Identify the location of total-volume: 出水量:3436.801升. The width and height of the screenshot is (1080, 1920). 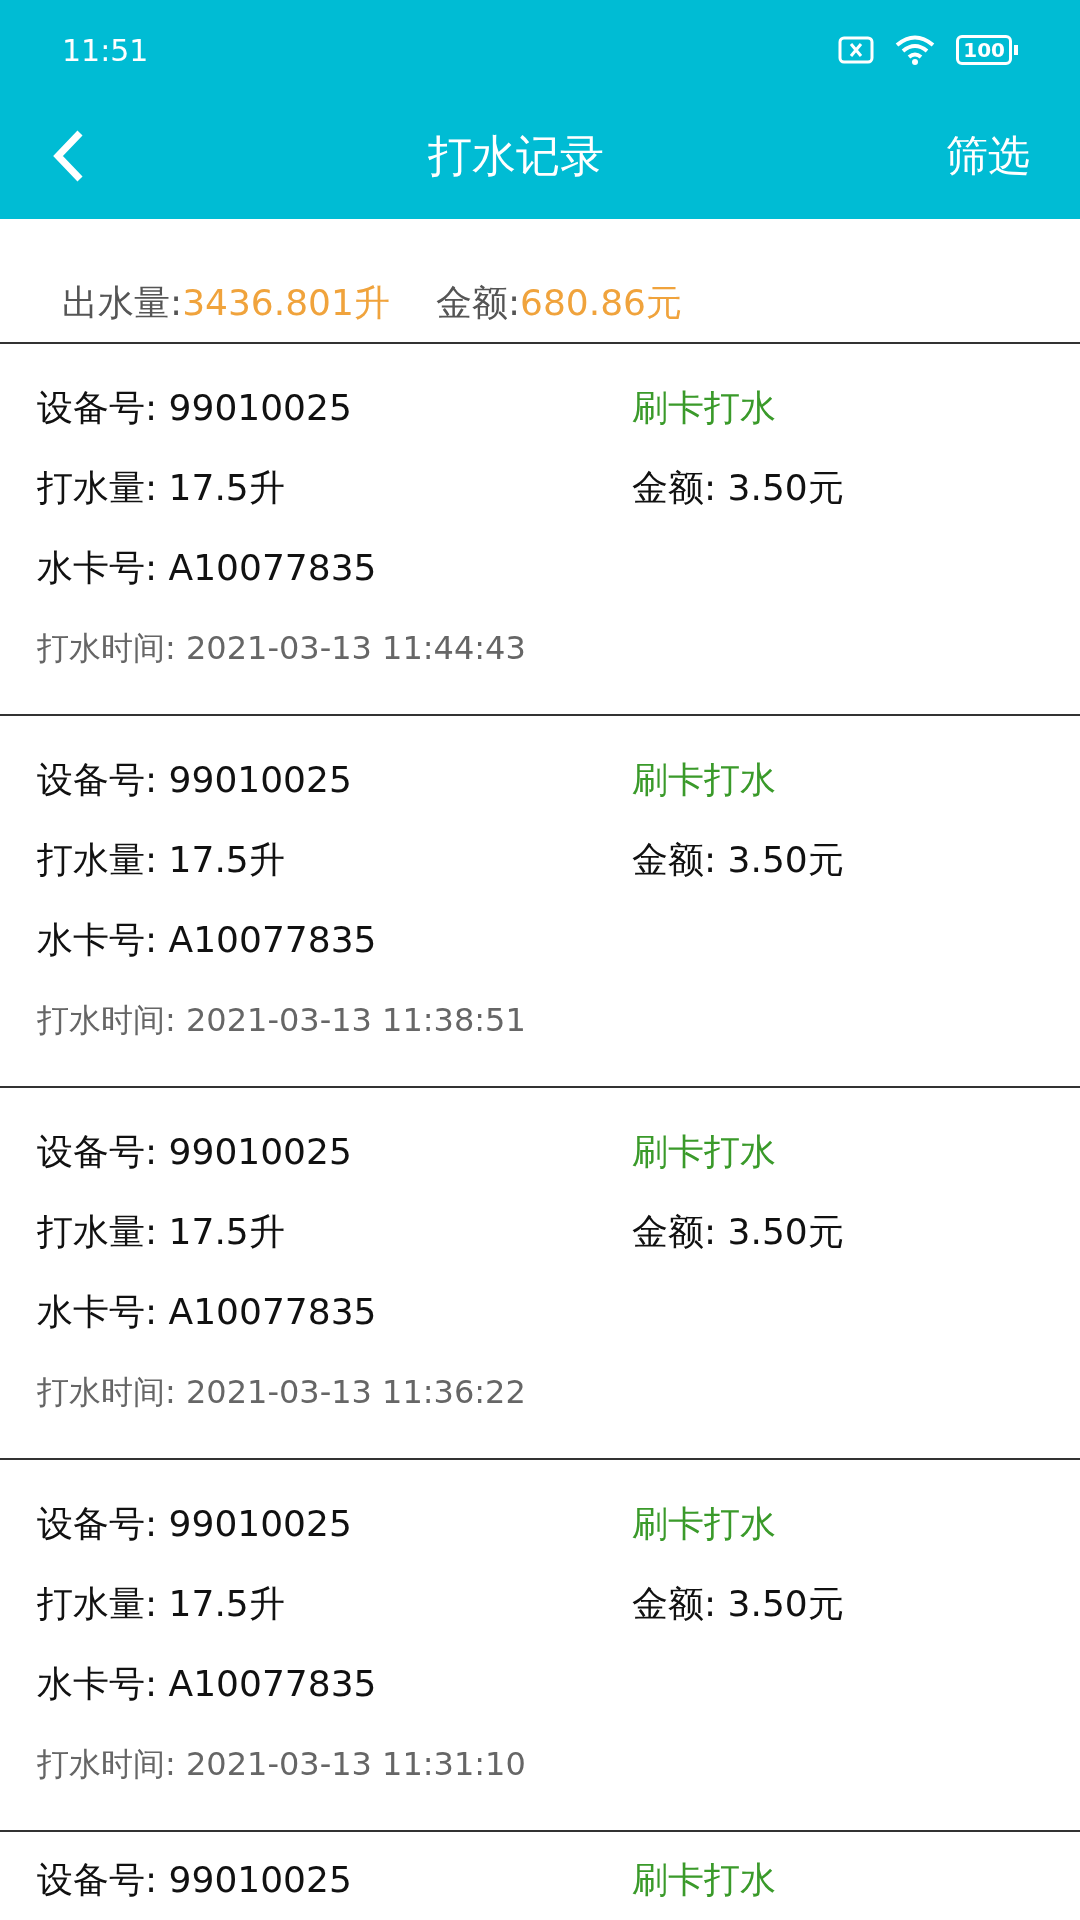
(226, 303).